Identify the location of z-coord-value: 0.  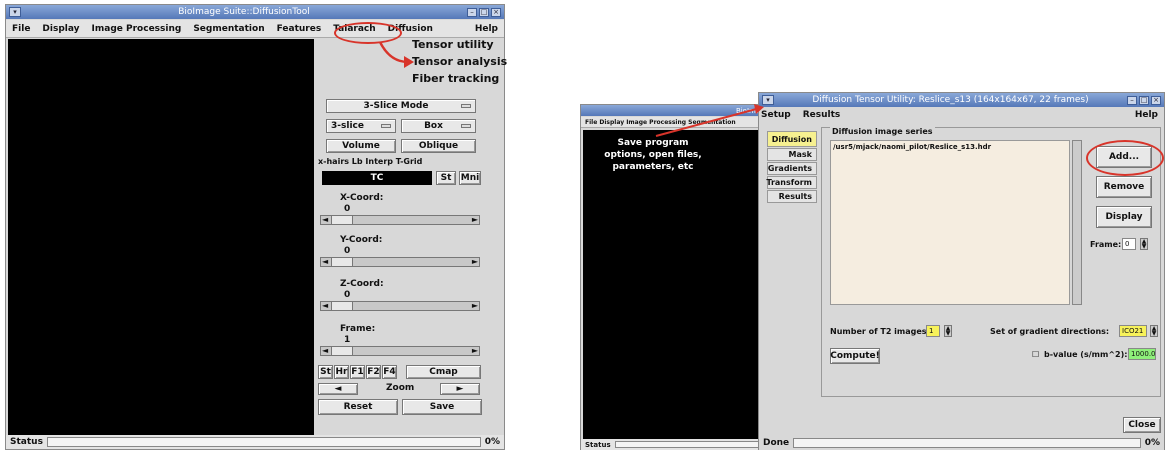
(347, 295).